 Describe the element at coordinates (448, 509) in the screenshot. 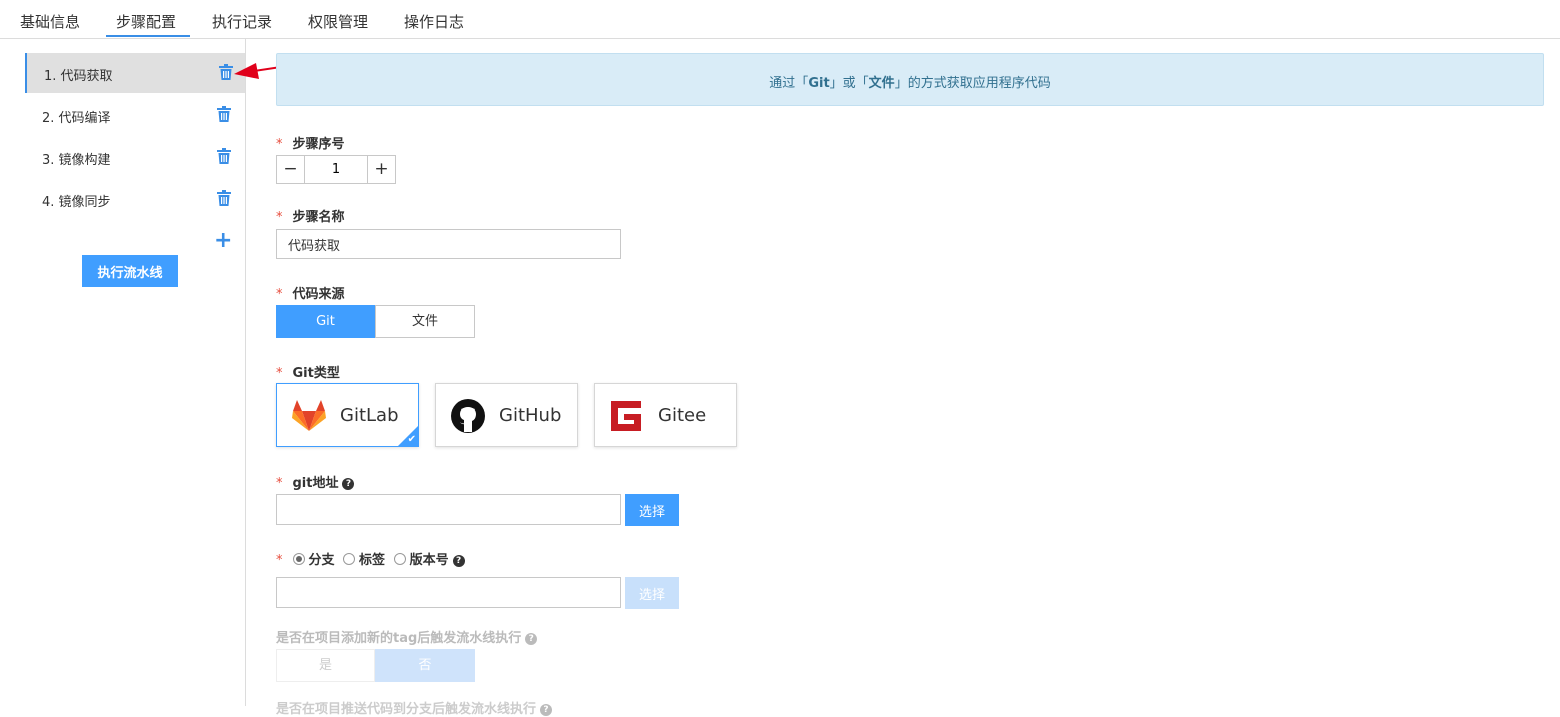

I see `git-url-input` at that location.